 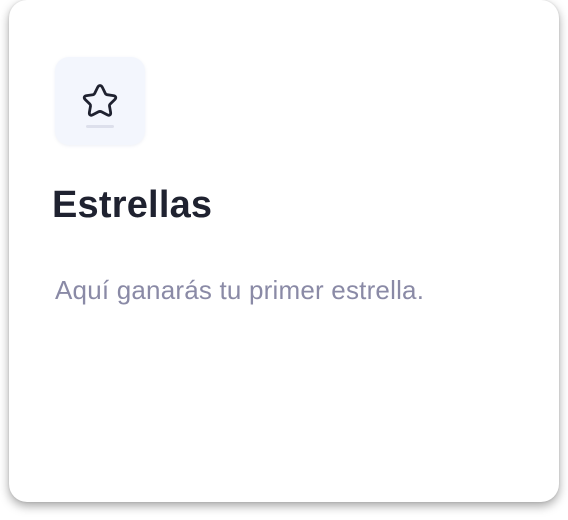 What do you see at coordinates (240, 290) in the screenshot?
I see `card-description: Aquí ganarás tu primer estrella.` at bounding box center [240, 290].